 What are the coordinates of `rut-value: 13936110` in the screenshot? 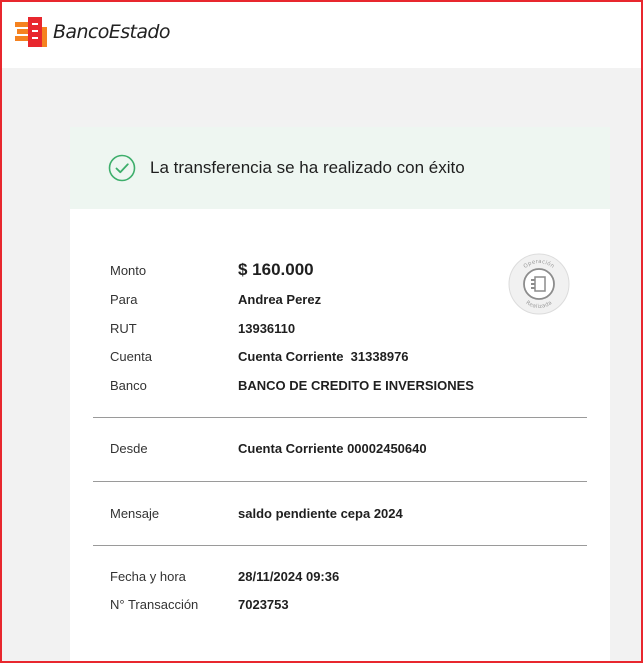 It's located at (267, 328).